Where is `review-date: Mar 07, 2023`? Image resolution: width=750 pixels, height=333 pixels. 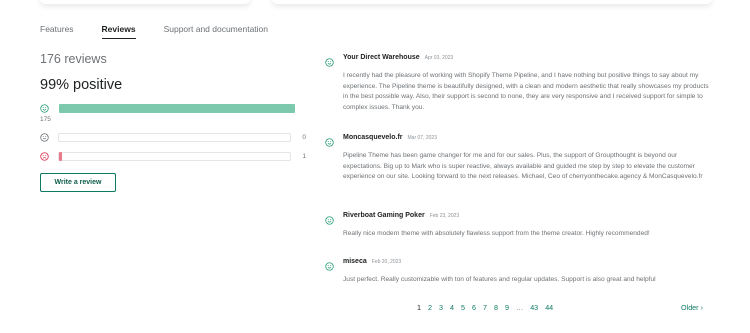
review-date: Mar 07, 2023 is located at coordinates (422, 138).